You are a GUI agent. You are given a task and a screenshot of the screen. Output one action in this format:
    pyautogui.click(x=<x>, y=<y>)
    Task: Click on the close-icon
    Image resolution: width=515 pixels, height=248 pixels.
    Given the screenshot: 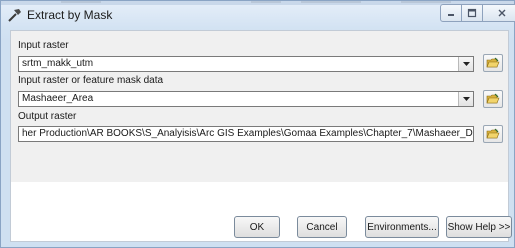 What is the action you would take?
    pyautogui.click(x=502, y=13)
    